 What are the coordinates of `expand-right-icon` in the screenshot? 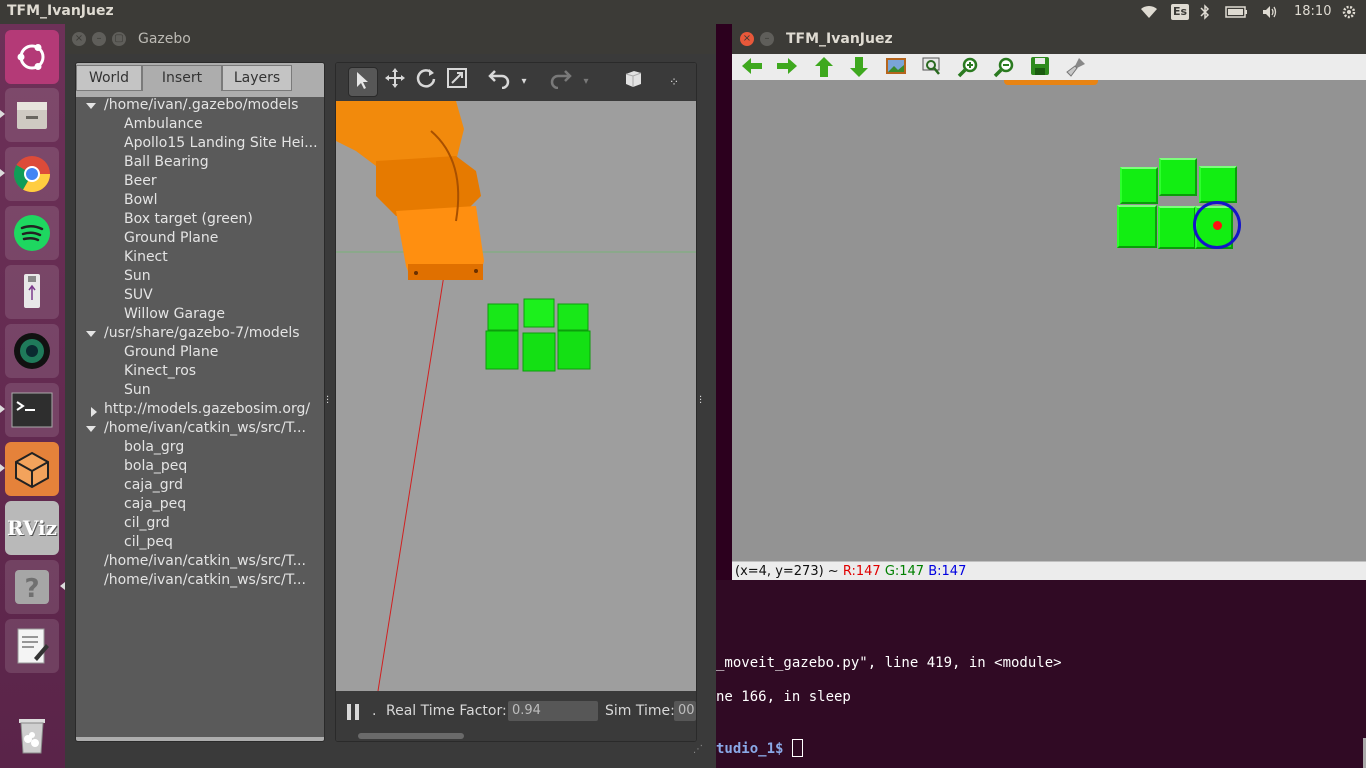 It's located at (94, 412).